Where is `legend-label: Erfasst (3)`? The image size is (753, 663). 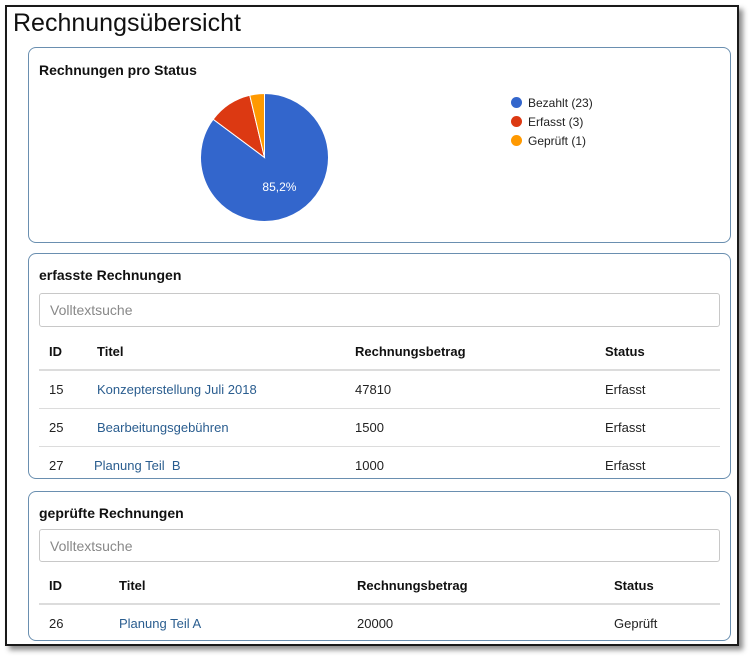
legend-label: Erfasst (3) is located at coordinates (556, 121).